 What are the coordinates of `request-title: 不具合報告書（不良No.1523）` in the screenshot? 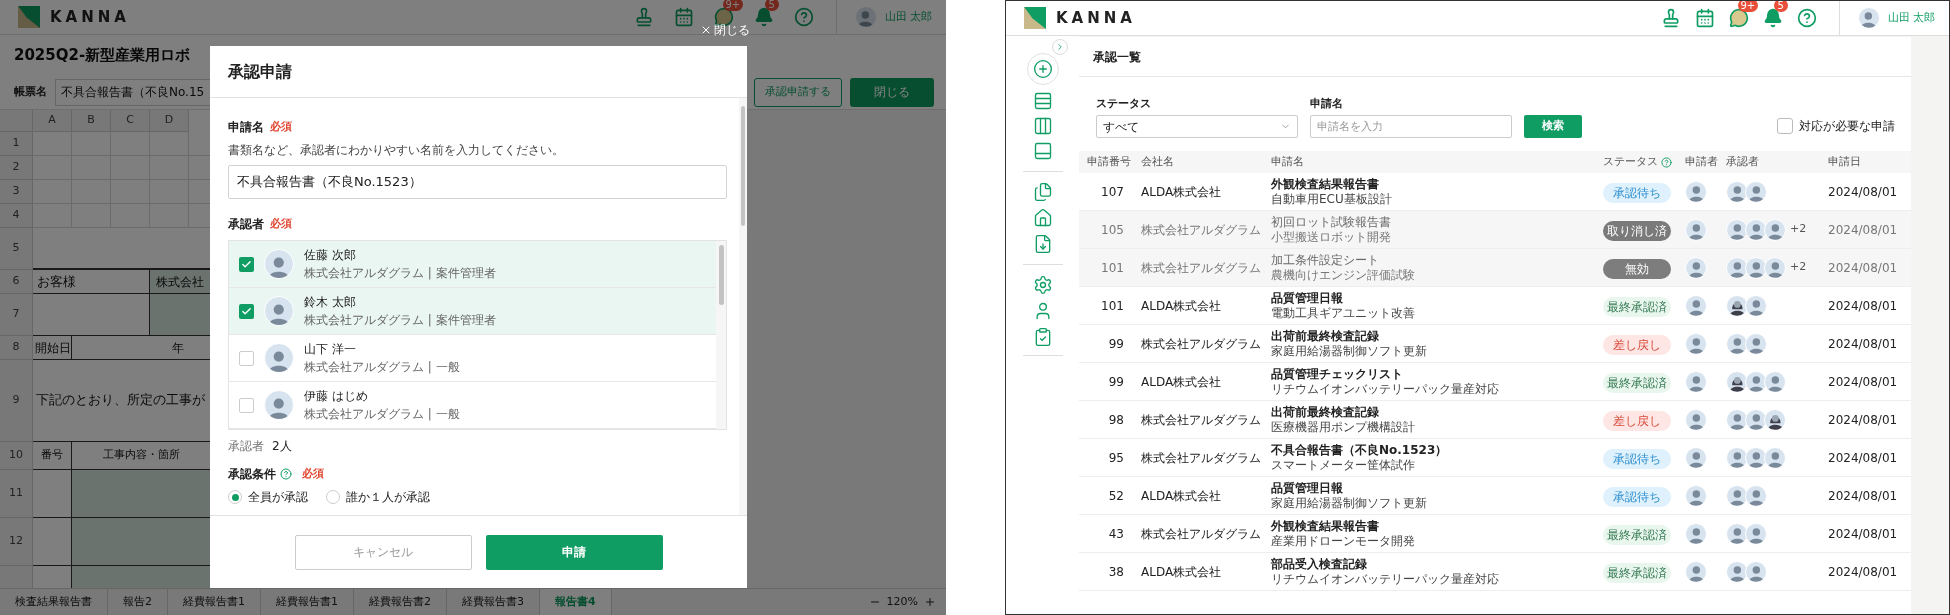 It's located at (1360, 450).